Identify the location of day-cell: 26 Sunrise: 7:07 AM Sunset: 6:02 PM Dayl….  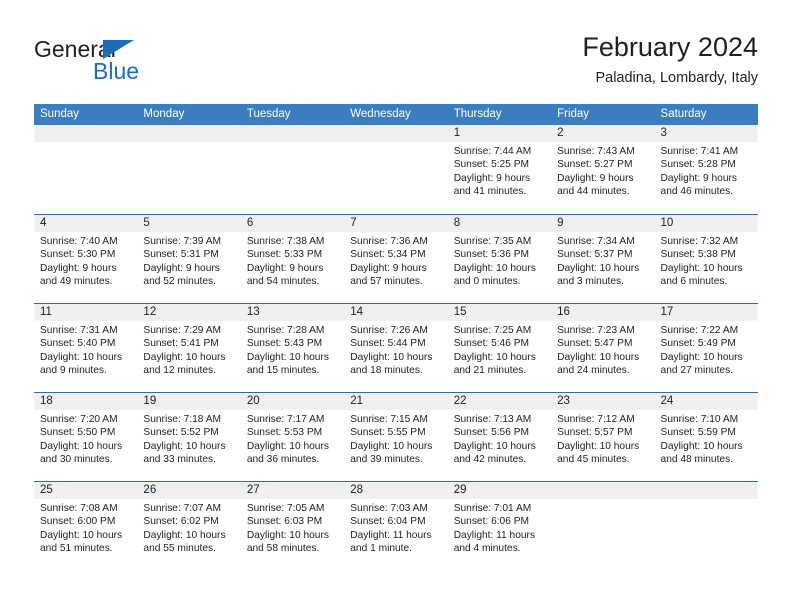
(189, 526).